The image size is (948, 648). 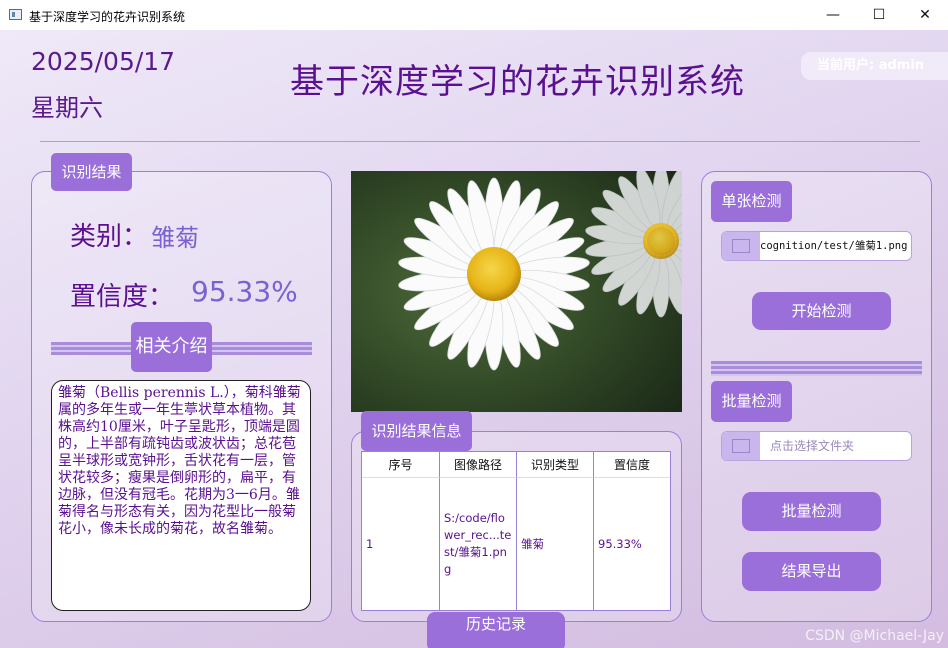 I want to click on header-divider, so click(x=480, y=141).